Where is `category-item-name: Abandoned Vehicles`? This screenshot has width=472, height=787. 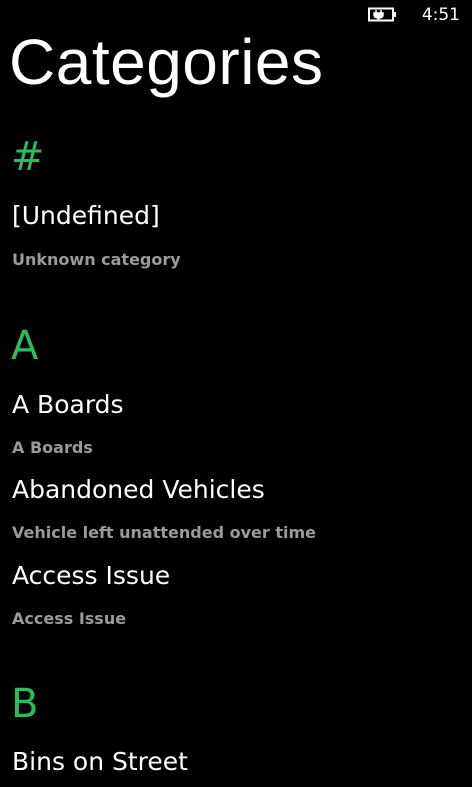
category-item-name: Abandoned Vehicles is located at coordinates (138, 490).